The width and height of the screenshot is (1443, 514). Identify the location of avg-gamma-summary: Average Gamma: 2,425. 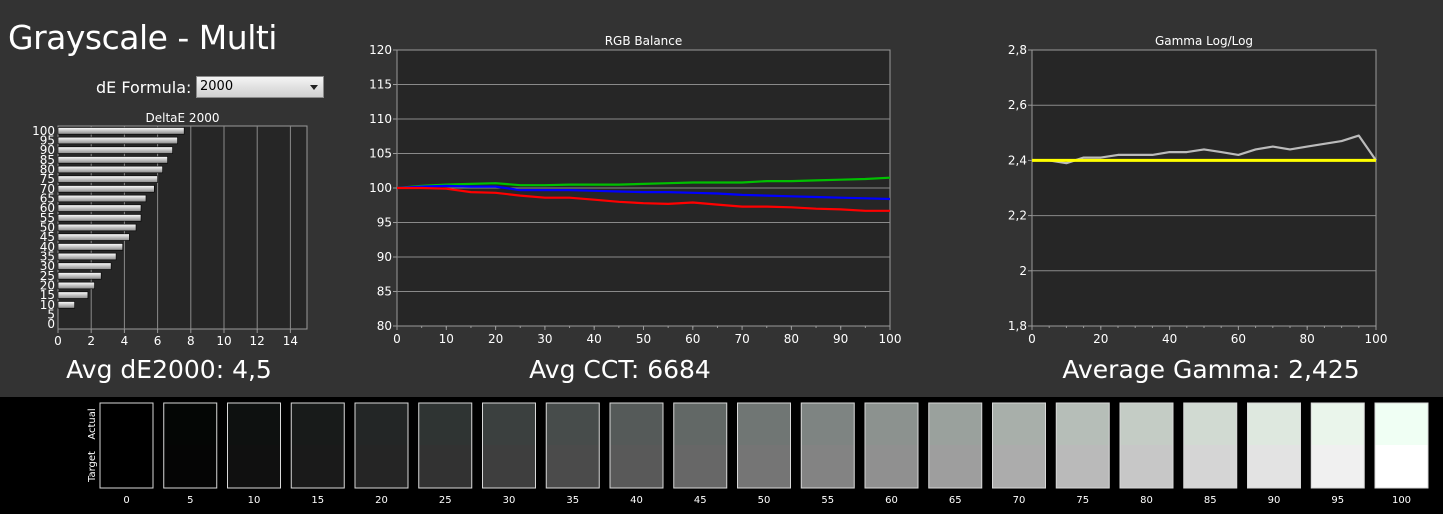
(1211, 369).